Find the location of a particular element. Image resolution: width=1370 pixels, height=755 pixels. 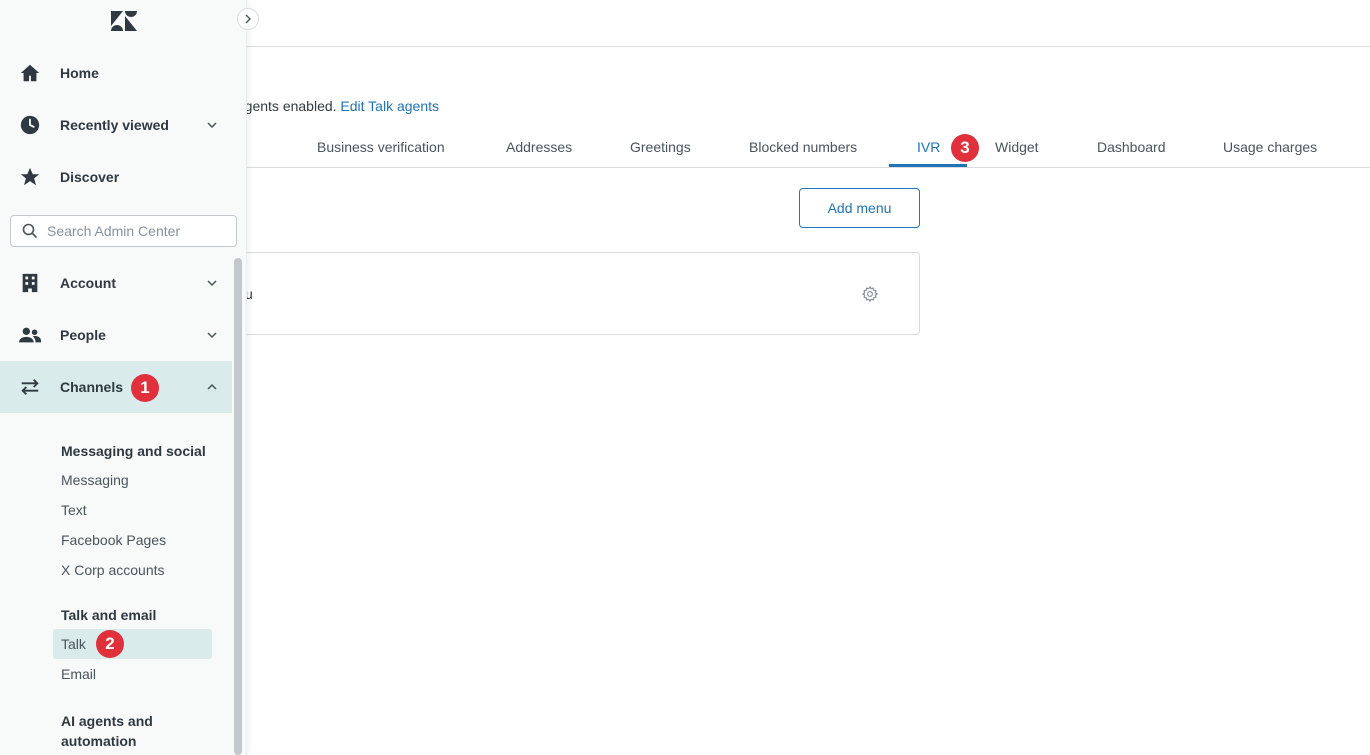

arrows-icon is located at coordinates (30, 387).